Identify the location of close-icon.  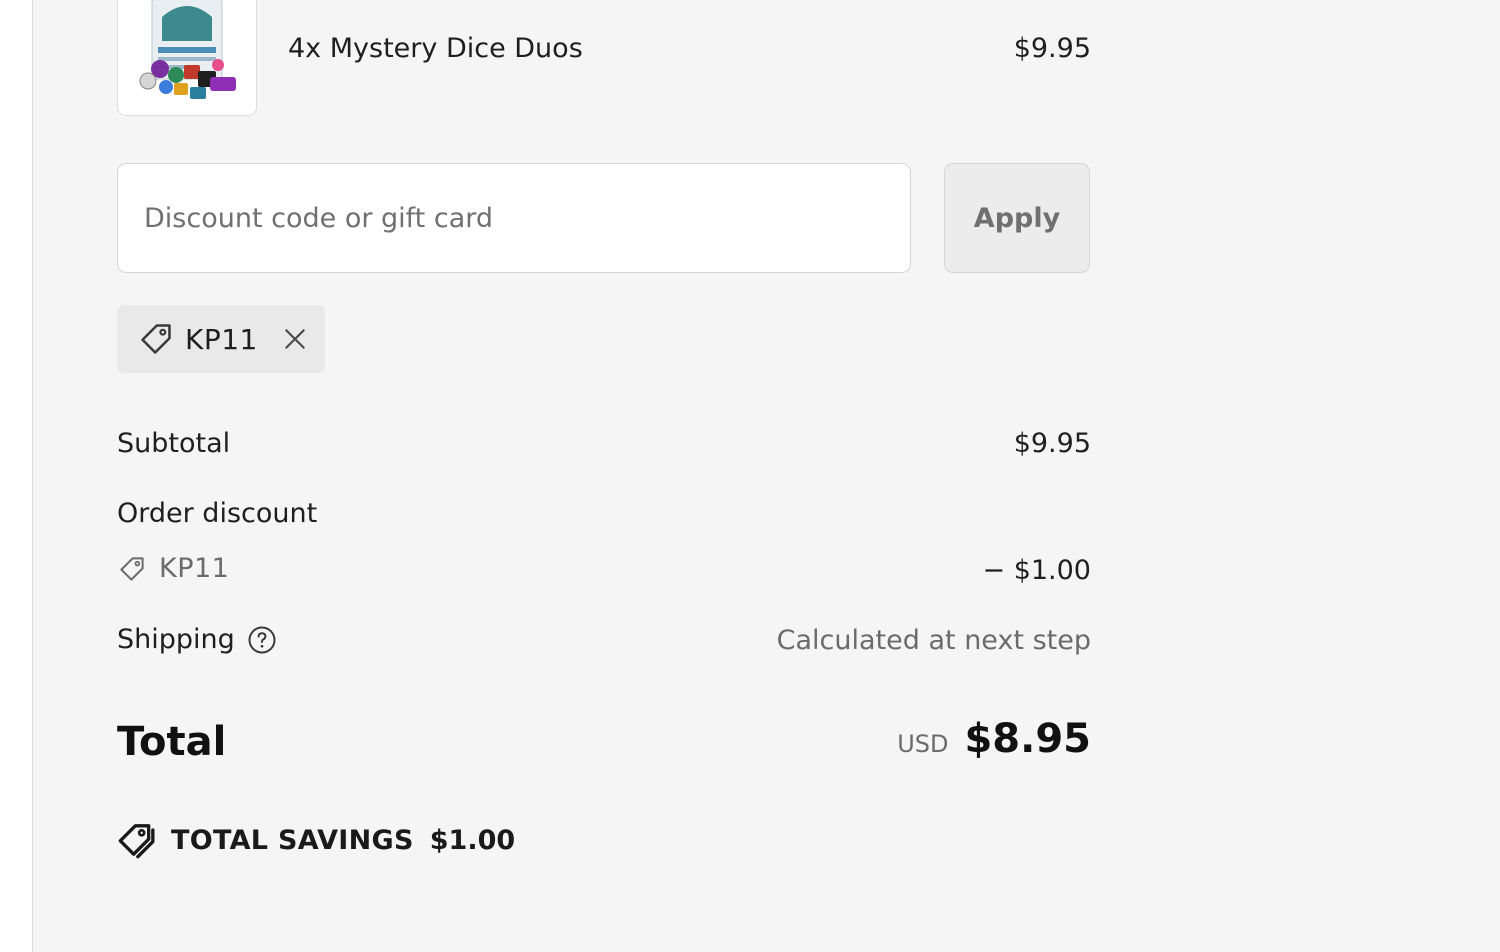
(295, 339).